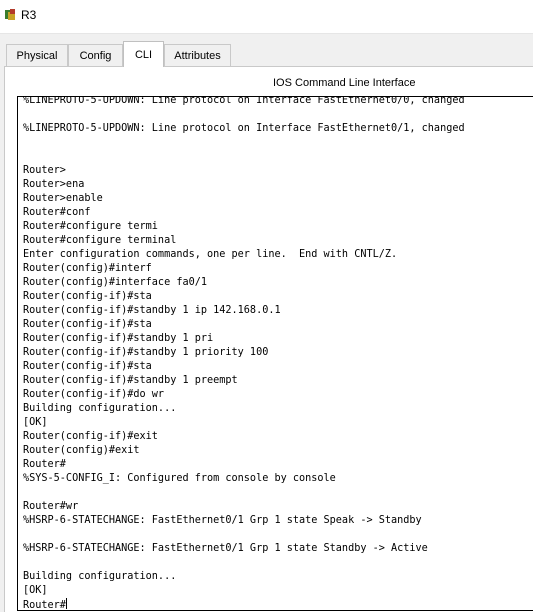  What do you see at coordinates (143, 54) in the screenshot?
I see `tab-cli: CLI` at bounding box center [143, 54].